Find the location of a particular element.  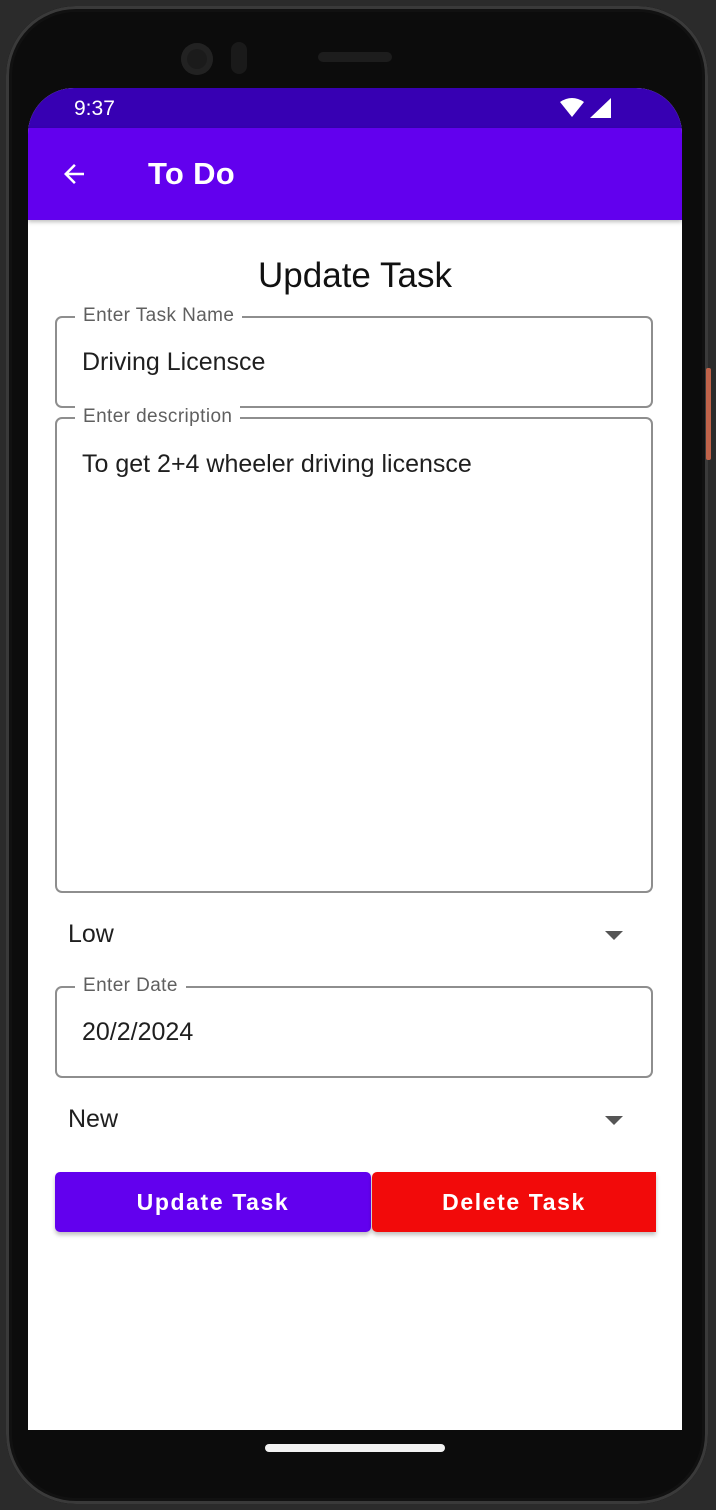

status-dropdown: New is located at coordinates (354, 1121).